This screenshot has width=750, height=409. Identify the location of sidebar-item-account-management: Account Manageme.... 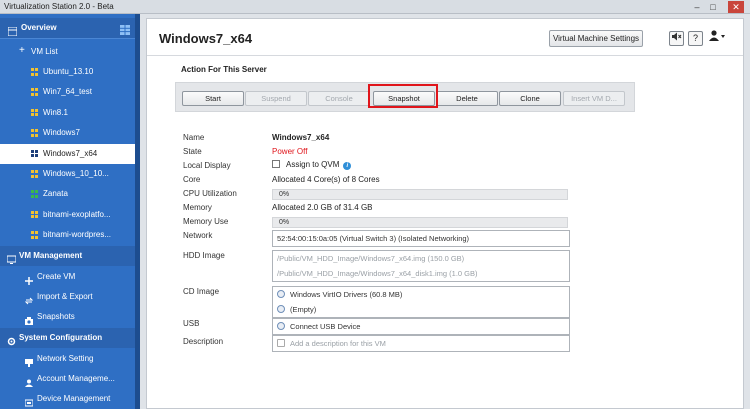
(69, 379).